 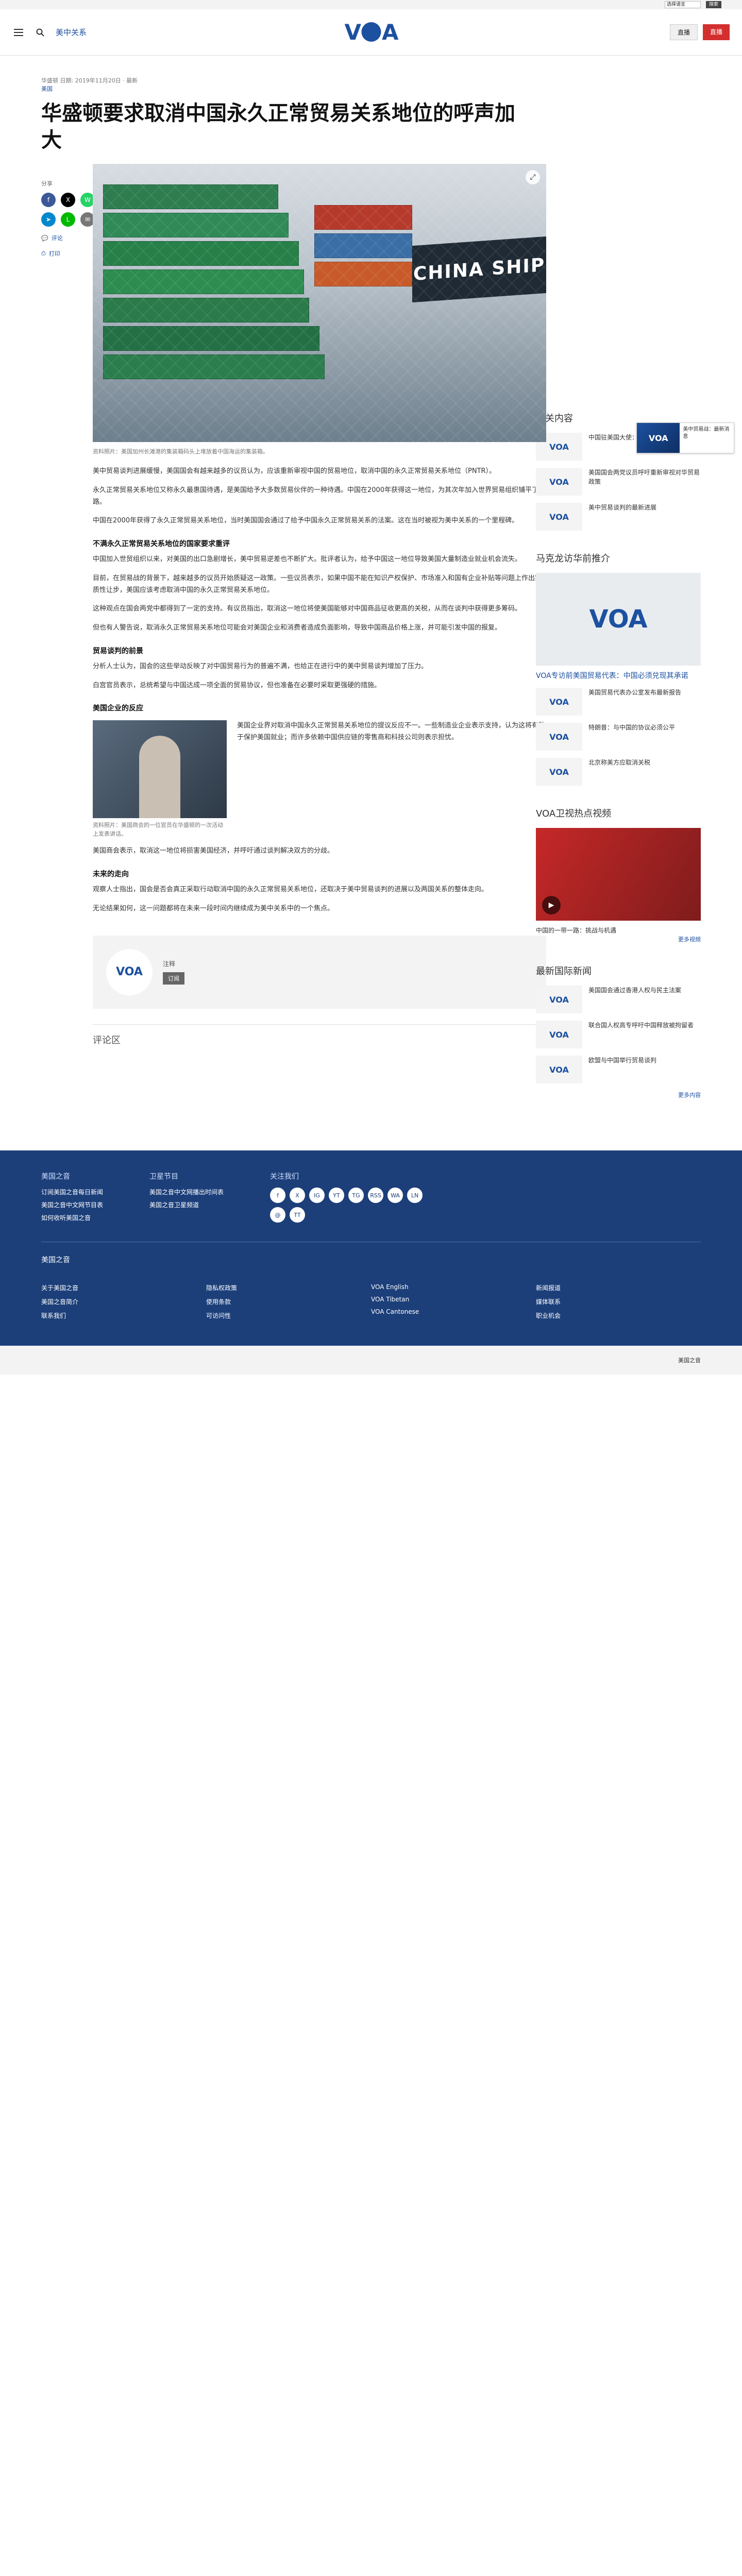 What do you see at coordinates (618, 1069) in the screenshot?
I see `side-item: VOA 欧盟与中国举行贸易谈判` at bounding box center [618, 1069].